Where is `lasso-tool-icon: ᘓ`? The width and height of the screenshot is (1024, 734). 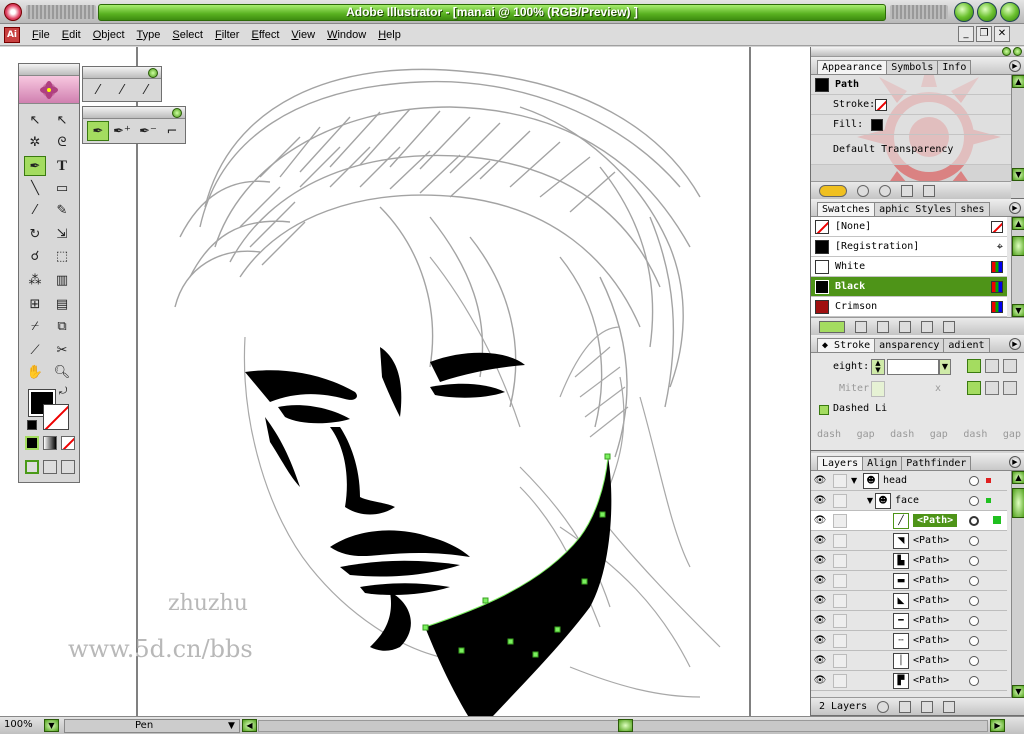
lasso-tool-icon: ᘓ is located at coordinates (62, 142).